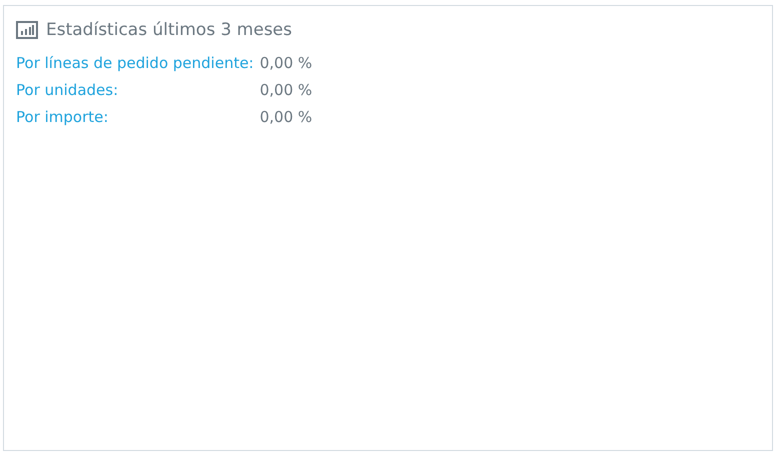 The height and width of the screenshot is (457, 779). Describe the element at coordinates (68, 90) in the screenshot. I see `stat-label: Por unidades:` at that location.